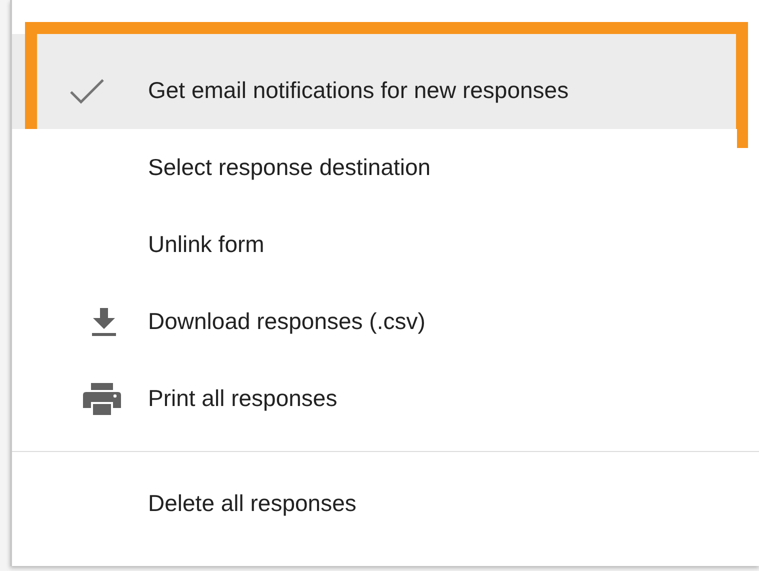 The height and width of the screenshot is (571, 759). I want to click on menu-item-label: Select response destination, so click(289, 167).